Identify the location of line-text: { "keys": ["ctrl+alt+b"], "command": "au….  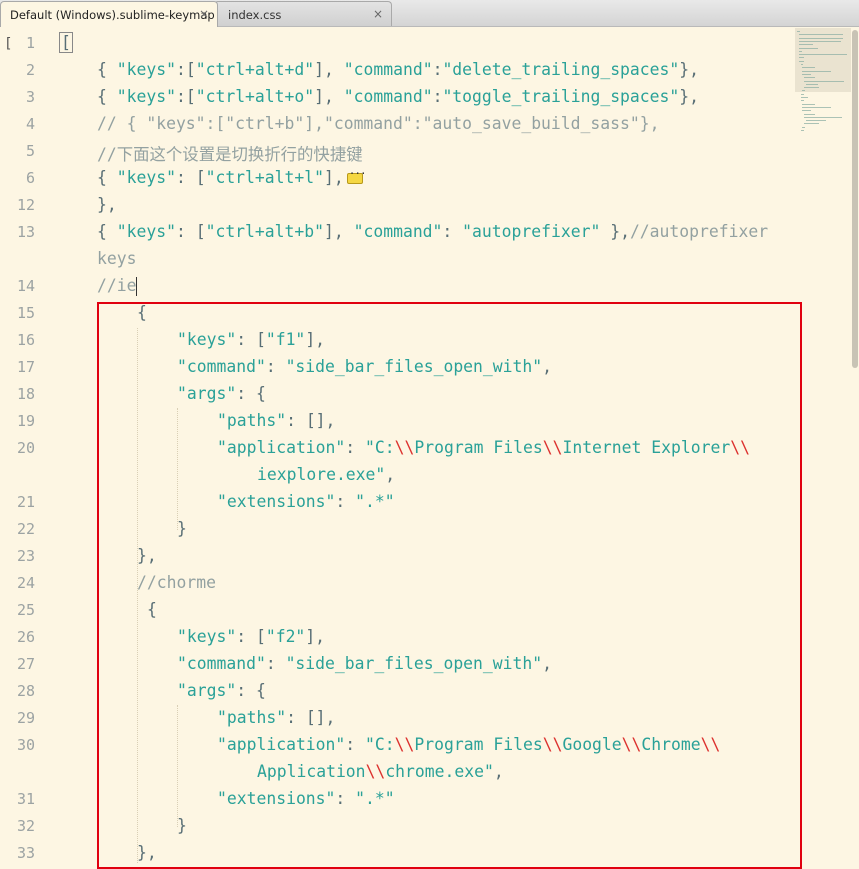
(432, 231).